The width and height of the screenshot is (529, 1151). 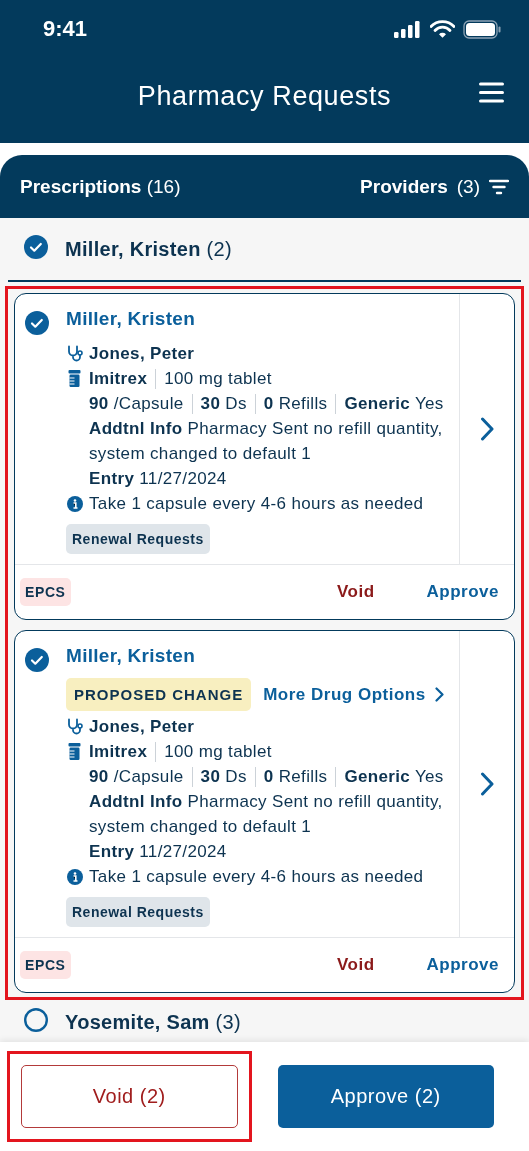 I want to click on signal-icon, so click(x=408, y=29).